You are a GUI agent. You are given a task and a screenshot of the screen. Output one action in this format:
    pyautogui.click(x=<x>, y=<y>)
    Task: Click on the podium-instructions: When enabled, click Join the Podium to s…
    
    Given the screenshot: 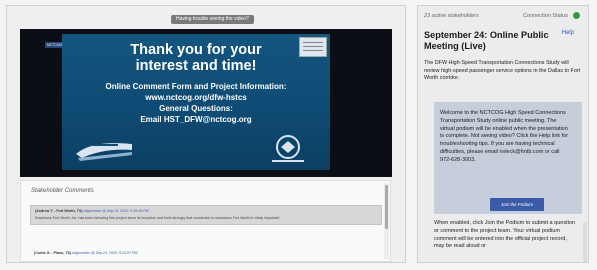 What is the action you would take?
    pyautogui.click(x=504, y=235)
    